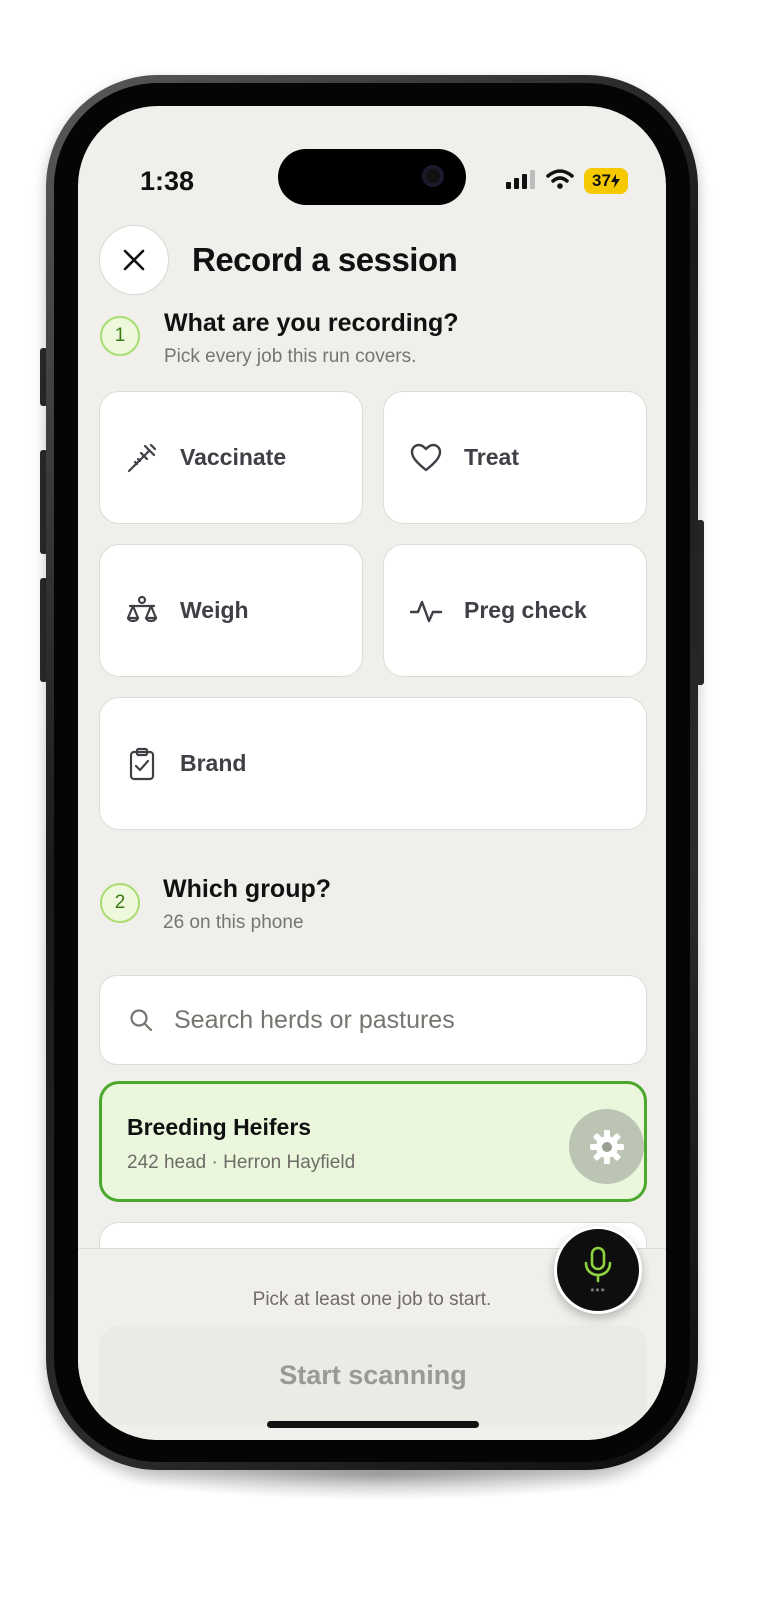 Image resolution: width=758 pixels, height=1600 pixels. Describe the element at coordinates (167, 181) in the screenshot. I see `status-time: 1:38` at that location.